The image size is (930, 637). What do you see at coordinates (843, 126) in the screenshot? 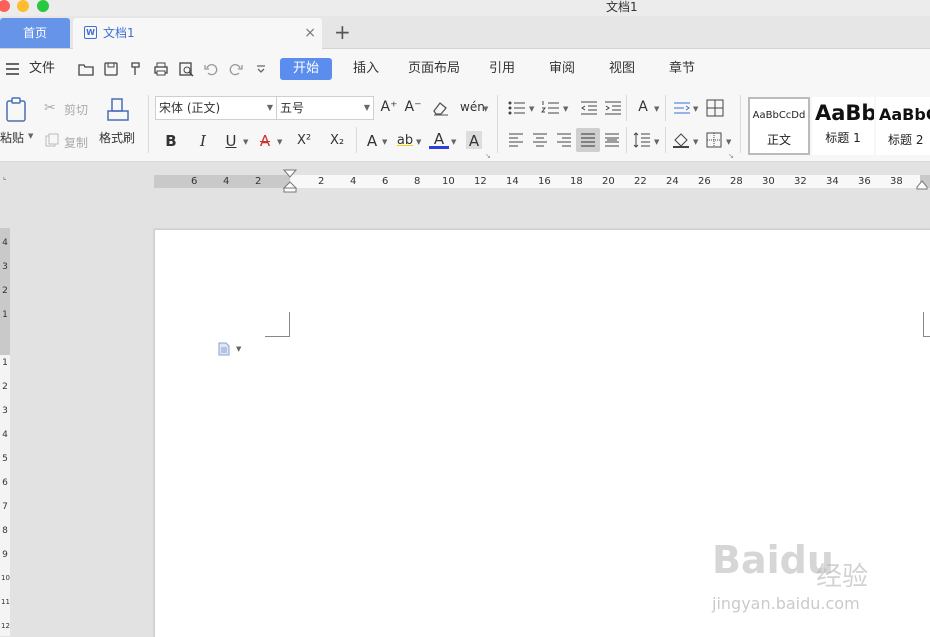
I see `style-heading-1: AaBb 标题 1` at bounding box center [843, 126].